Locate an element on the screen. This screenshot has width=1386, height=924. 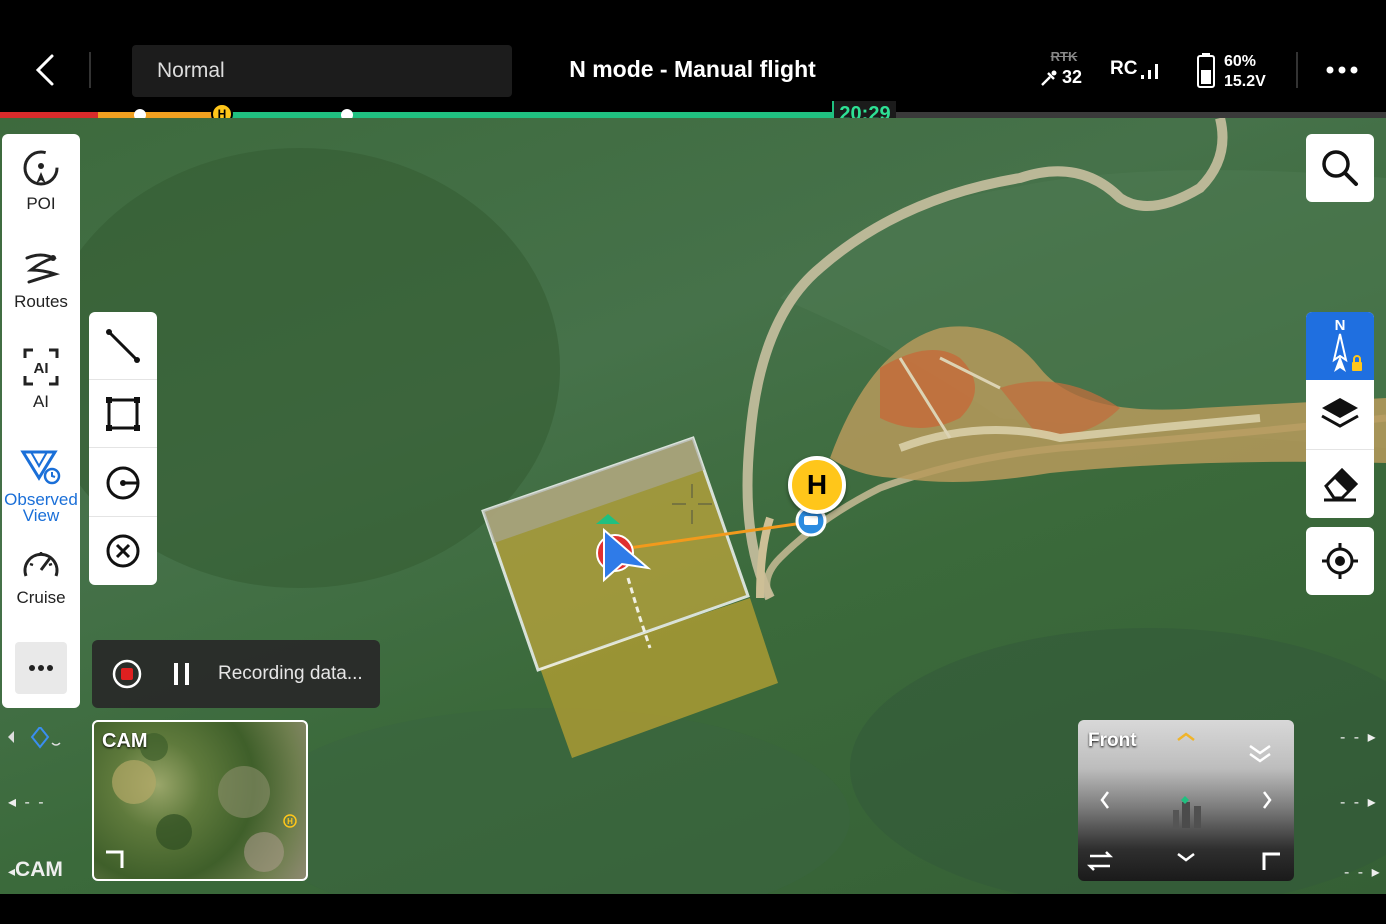
tool-cruise-label: Cruise is located at coordinates (41, 597).